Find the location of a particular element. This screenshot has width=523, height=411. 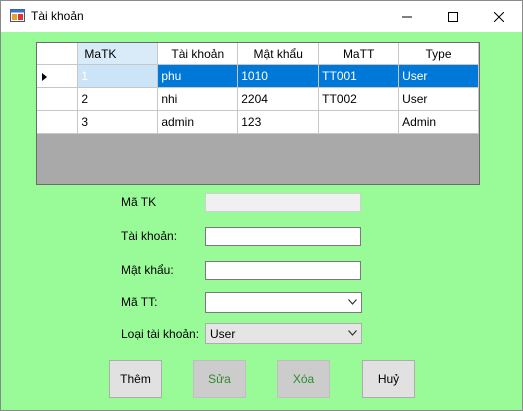

column-header-type: Type is located at coordinates (438, 54).